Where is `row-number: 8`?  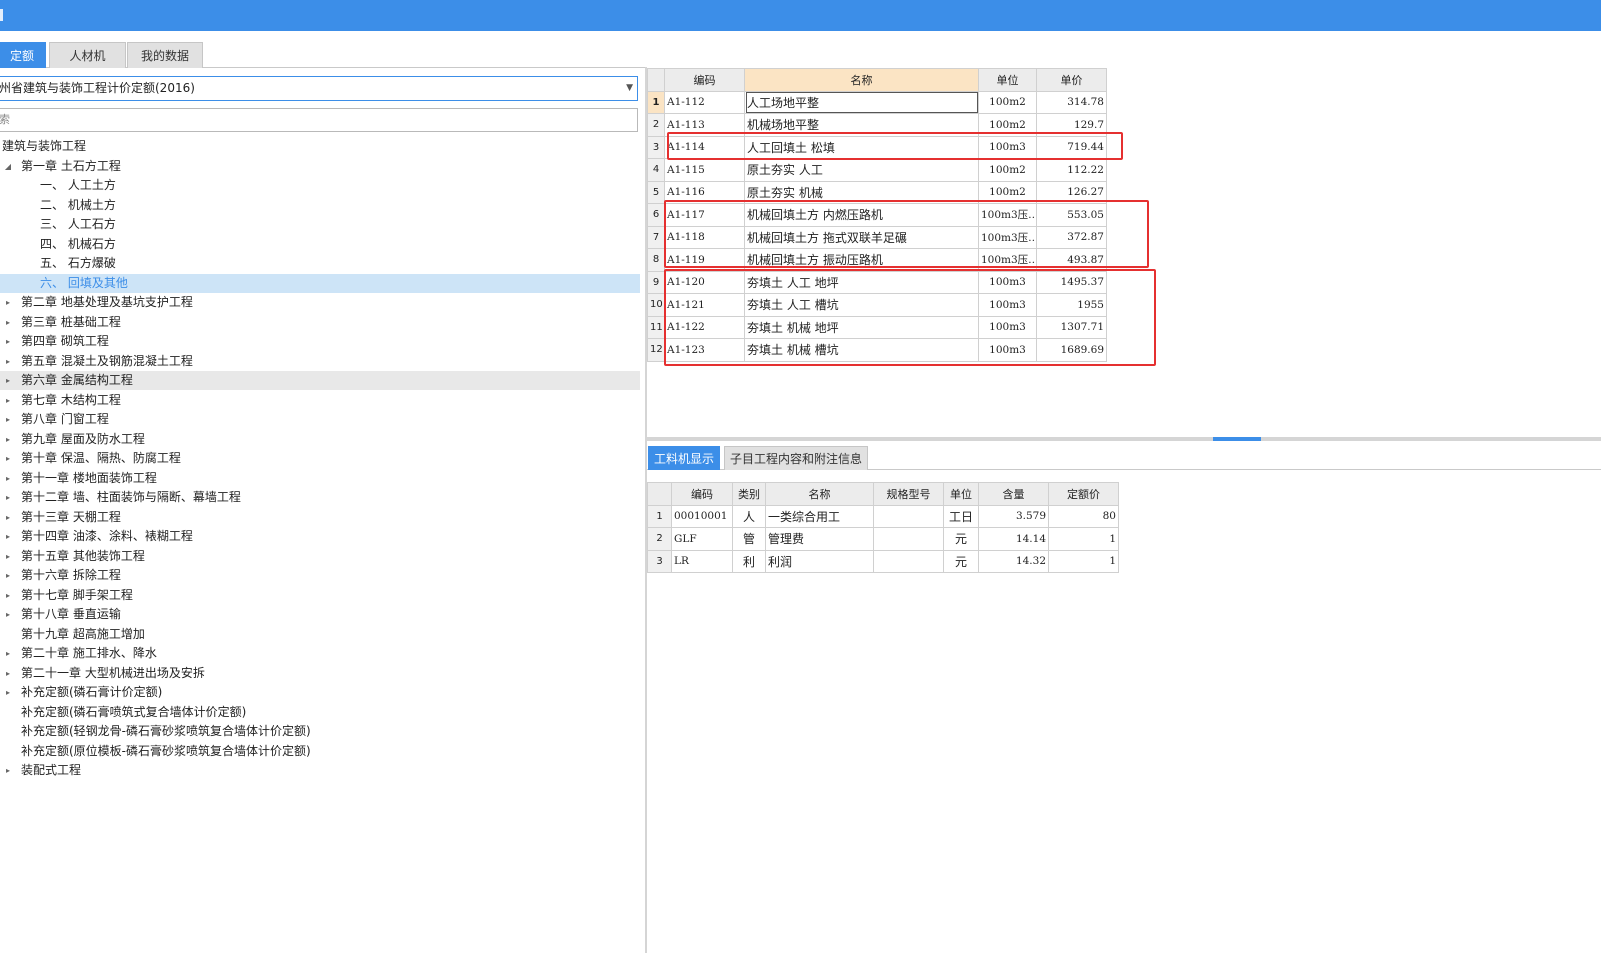 row-number: 8 is located at coordinates (656, 260).